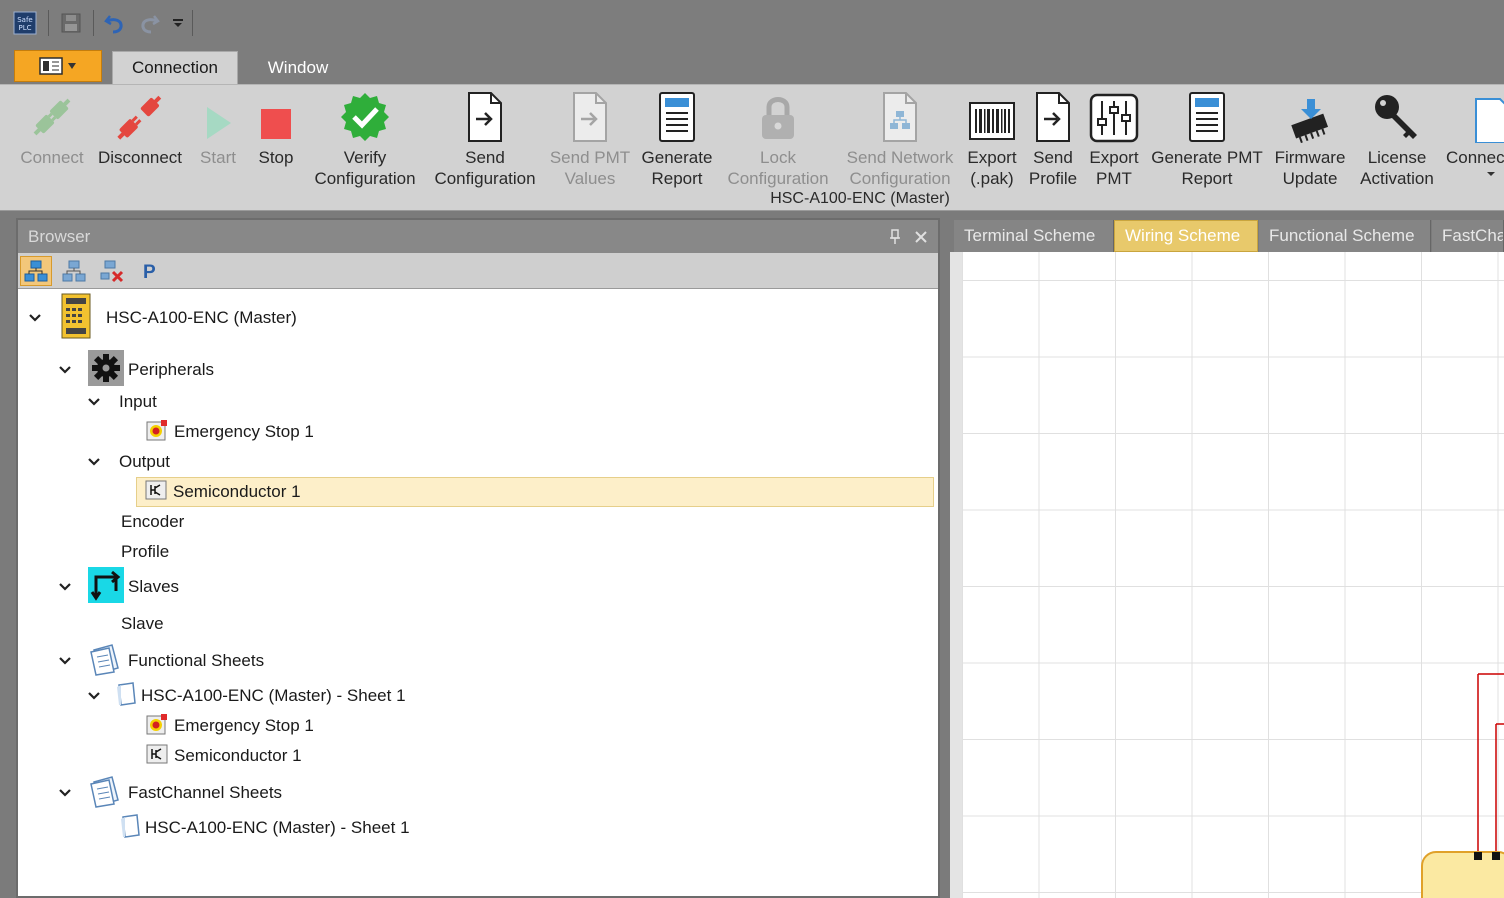 This screenshot has height=898, width=1504. I want to click on send-pmt-values-button: Send PMT Values, so click(590, 137).